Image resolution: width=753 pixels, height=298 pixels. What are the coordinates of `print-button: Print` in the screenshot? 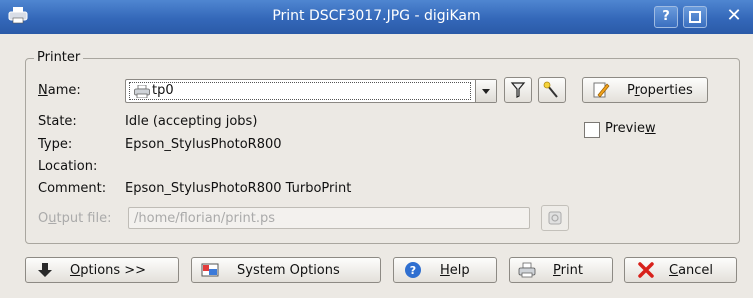 It's located at (561, 270).